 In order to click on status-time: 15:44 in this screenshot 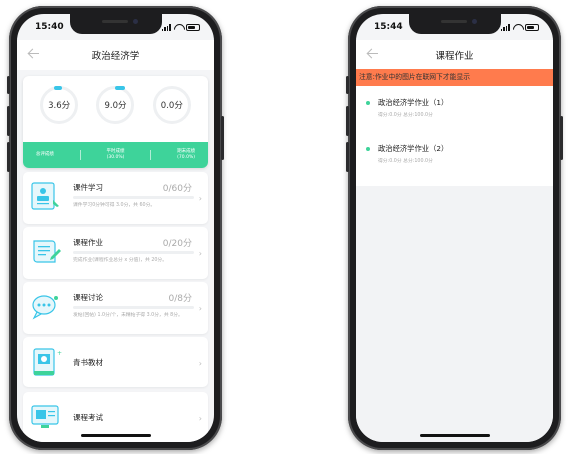, I will do `click(388, 27)`.